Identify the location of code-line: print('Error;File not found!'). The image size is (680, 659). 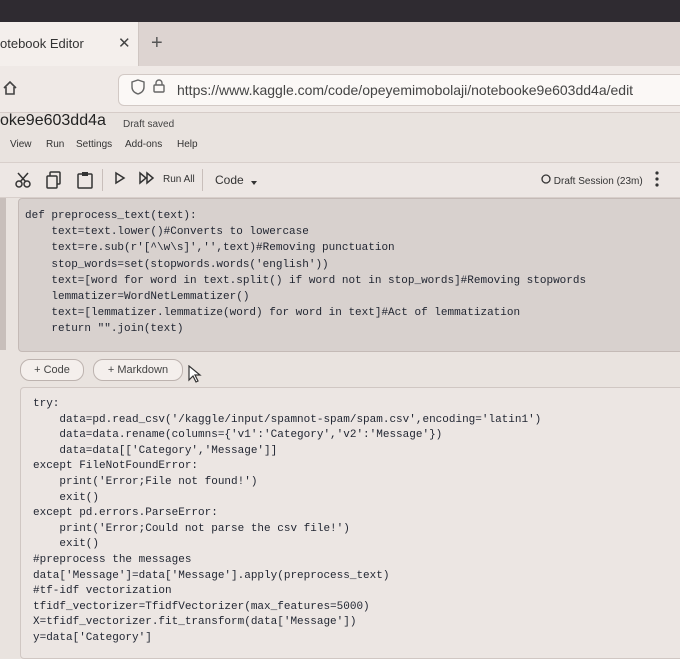
(145, 482).